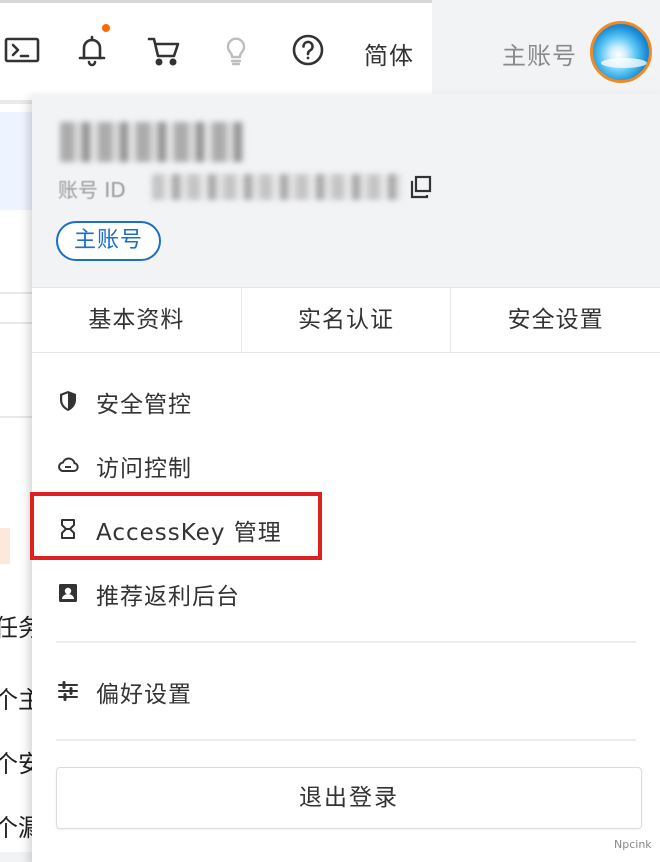 This screenshot has width=660, height=862. I want to click on account-menu-trigger: 主账号, so click(546, 52).